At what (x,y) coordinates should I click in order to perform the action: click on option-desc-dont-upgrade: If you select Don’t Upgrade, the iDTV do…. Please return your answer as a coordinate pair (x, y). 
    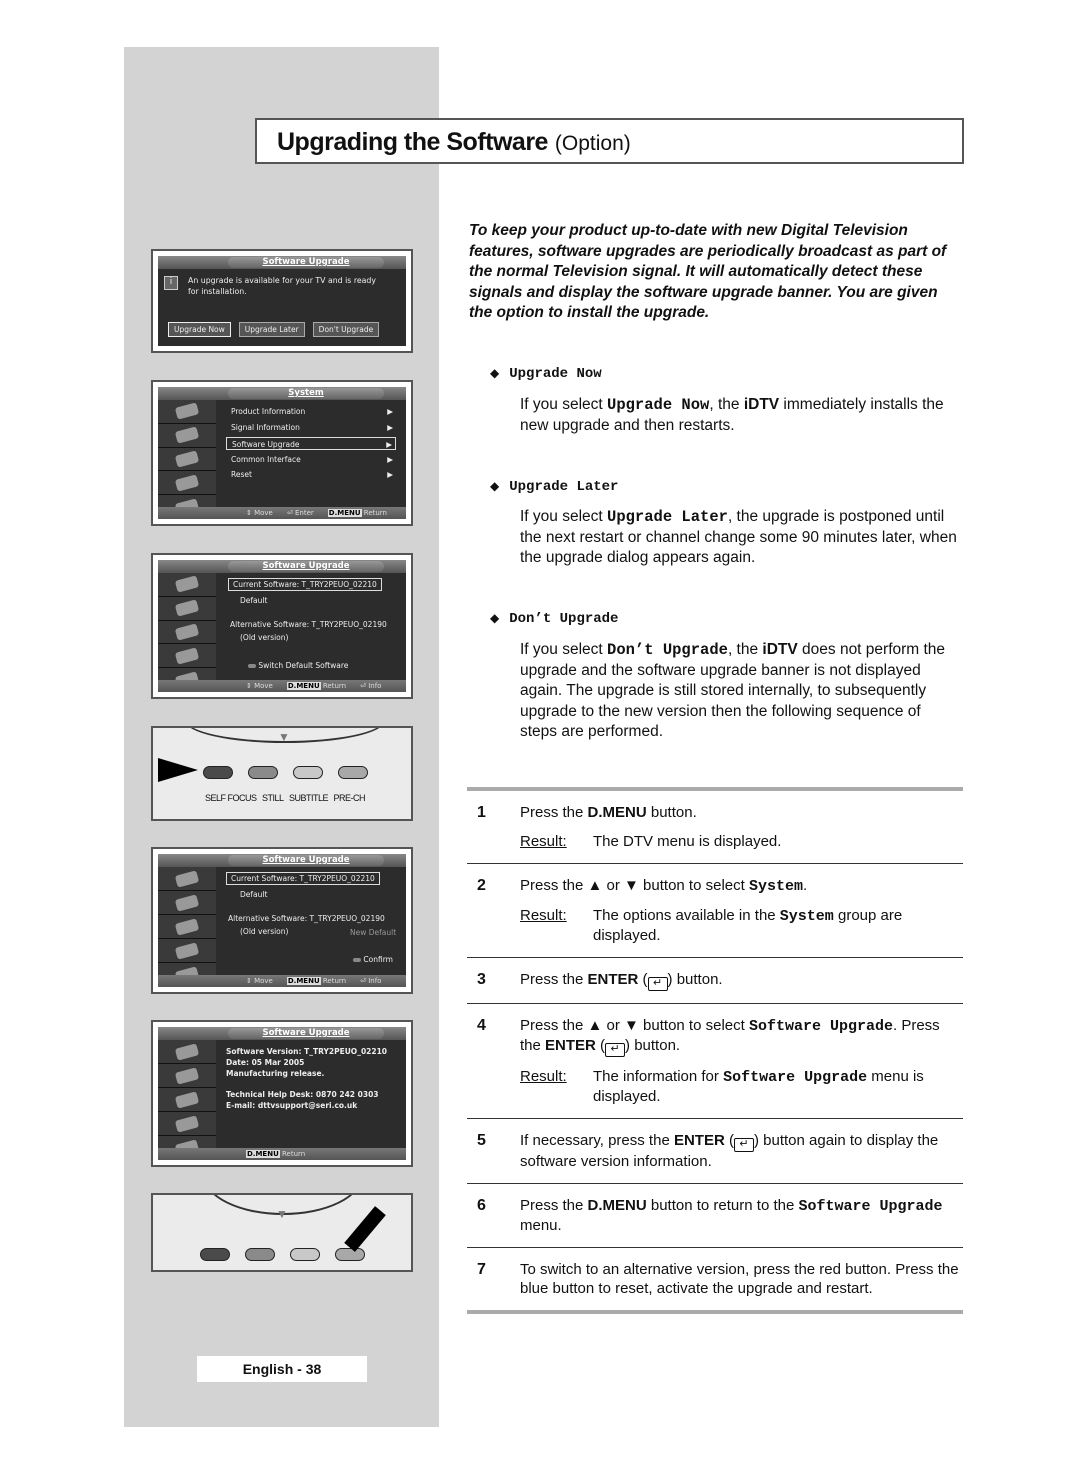
    Looking at the image, I should click on (733, 690).